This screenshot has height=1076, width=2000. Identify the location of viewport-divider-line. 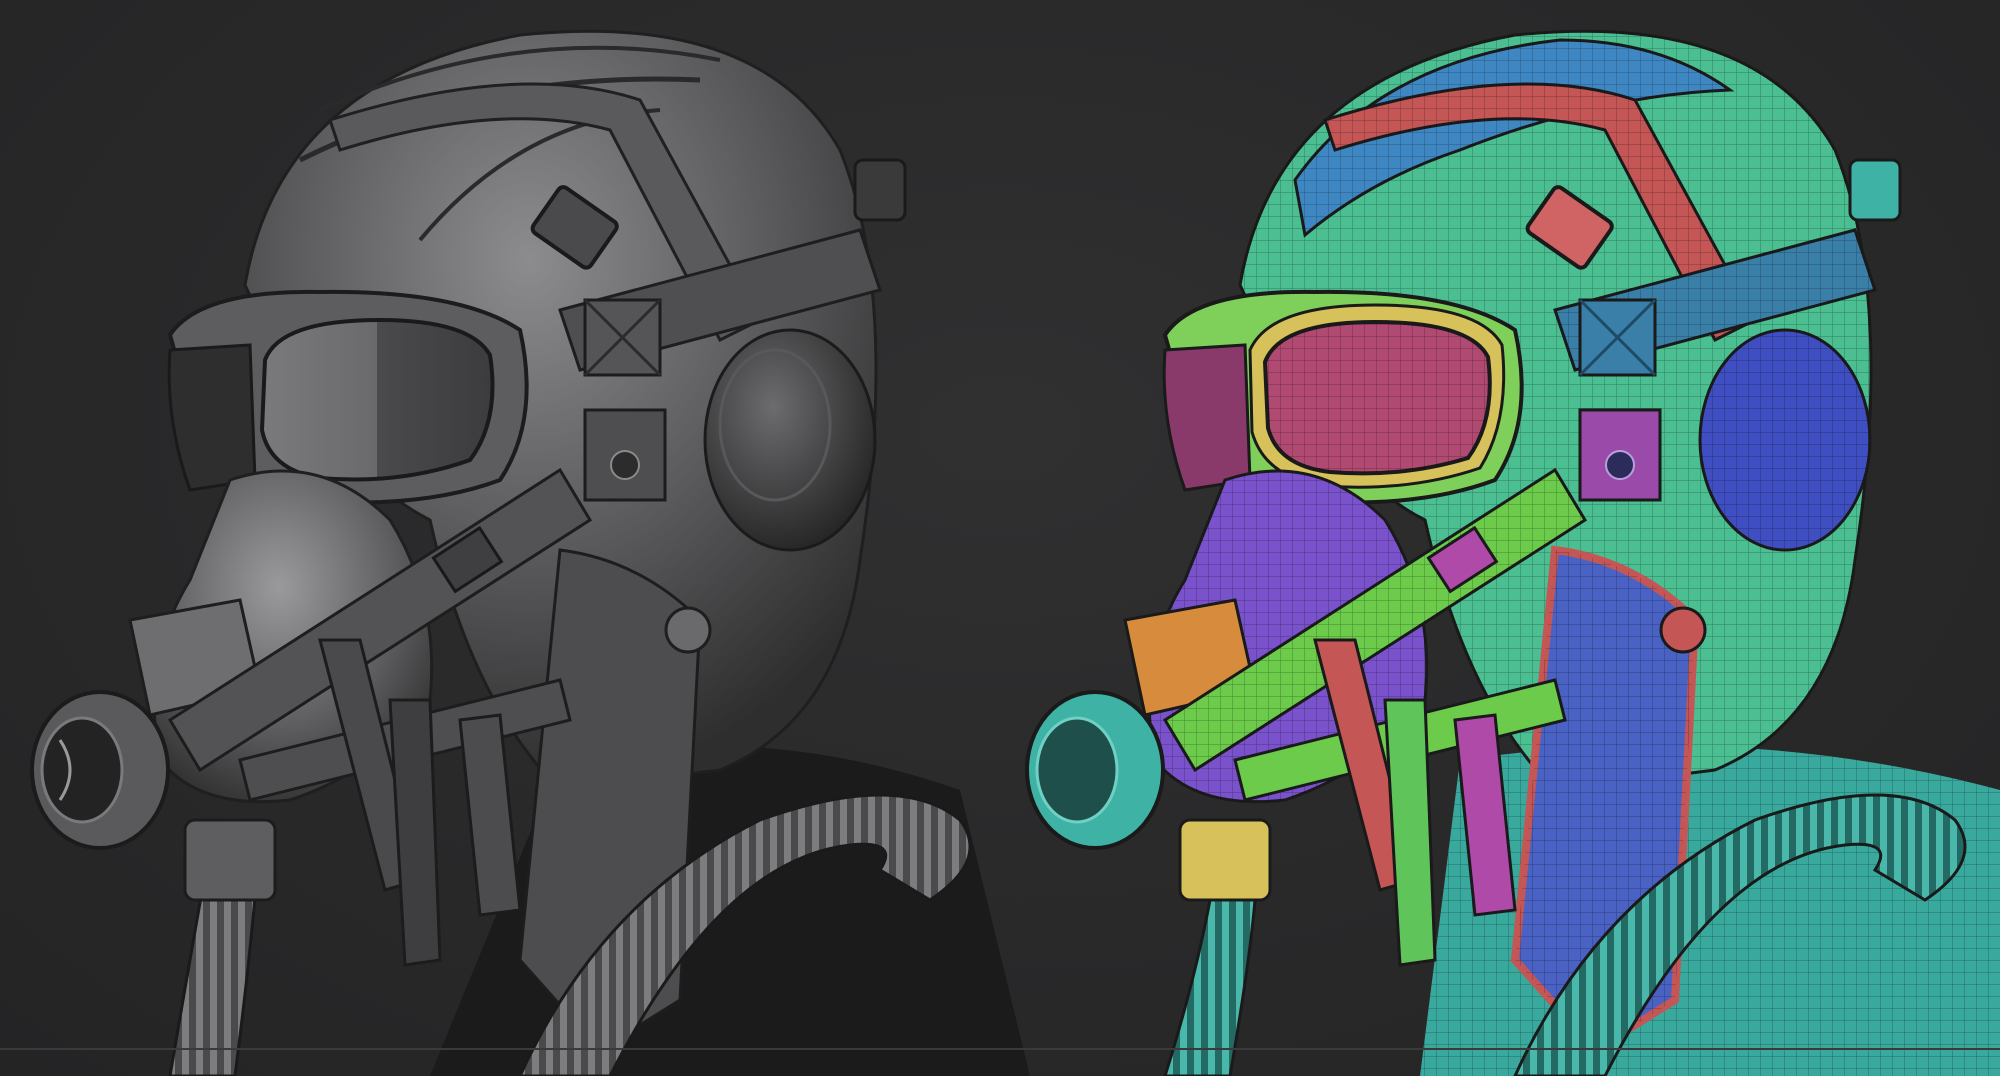
(1000, 1049).